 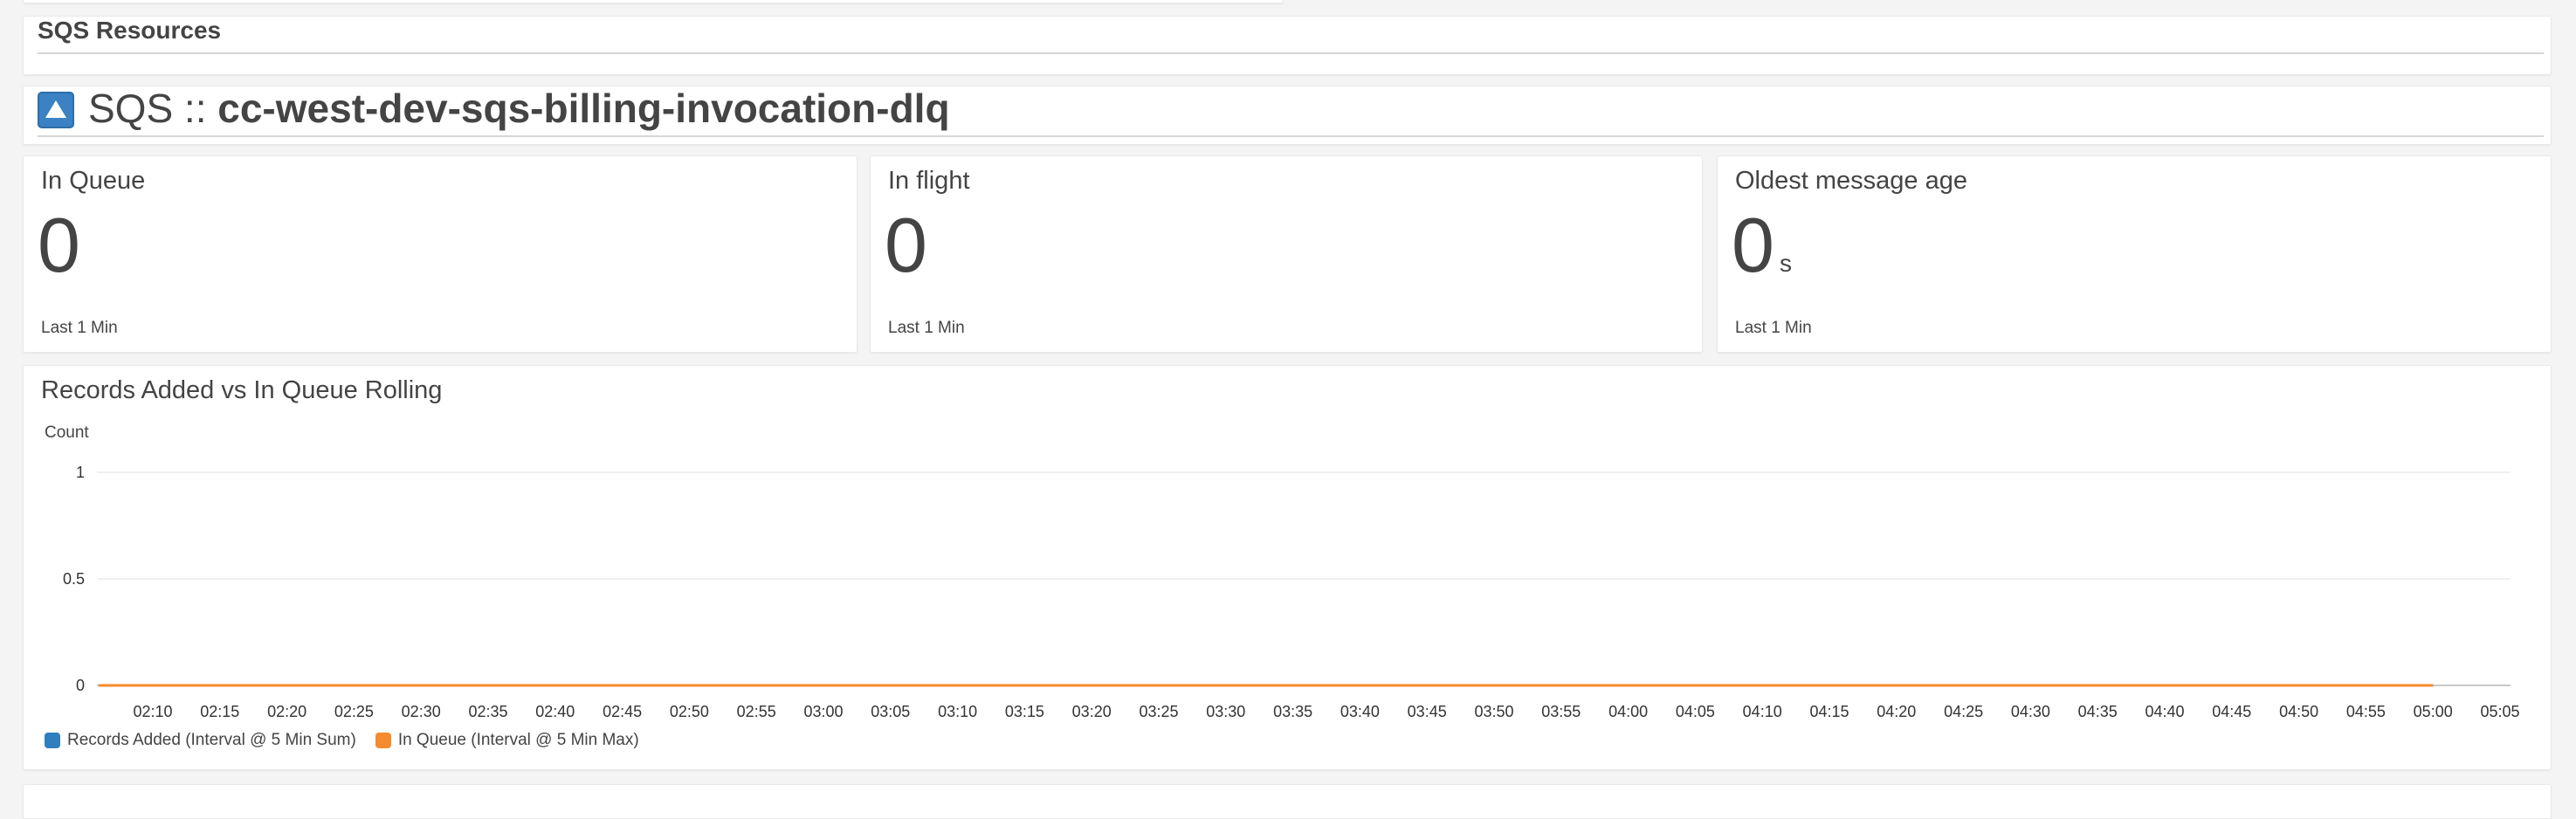 I want to click on metric-panel-oldest-message-age: Oldest message age 0s Last 1 Min, so click(x=2134, y=254).